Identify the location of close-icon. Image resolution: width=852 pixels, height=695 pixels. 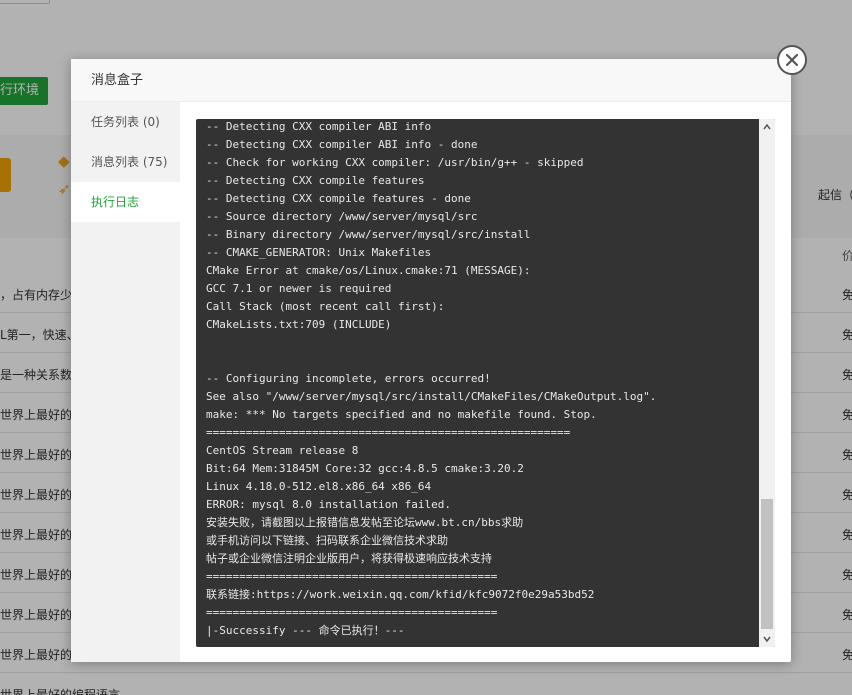
(792, 60).